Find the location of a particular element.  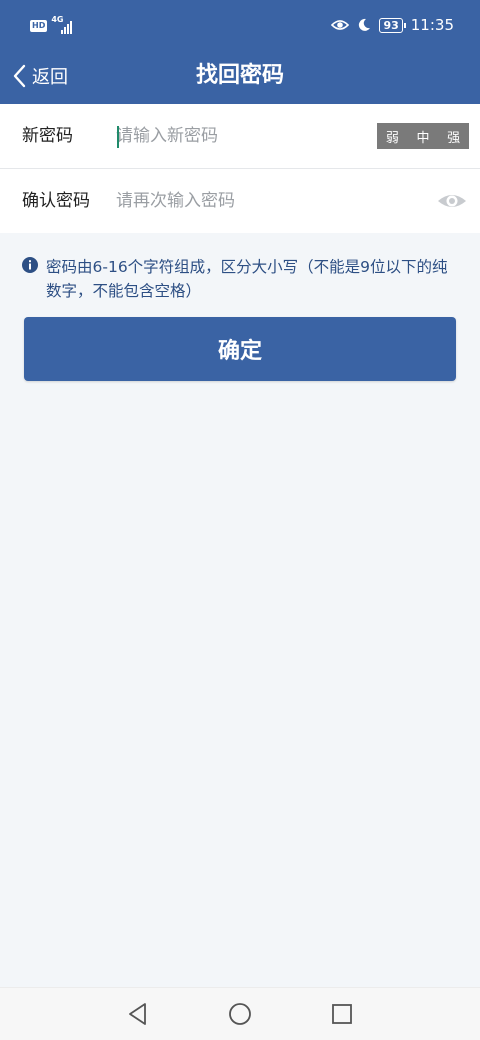

clock: 11:35 is located at coordinates (432, 25).